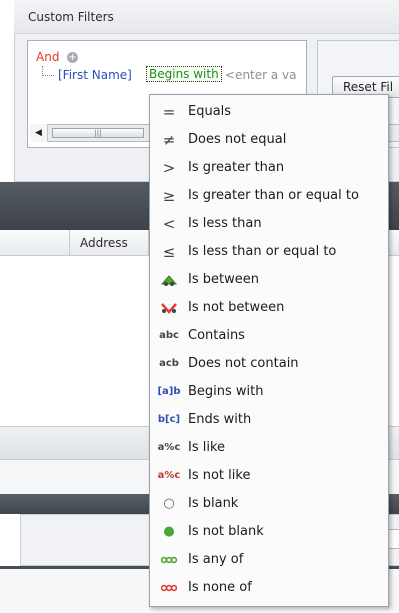 The height and width of the screenshot is (613, 399). Describe the element at coordinates (207, 447) in the screenshot. I see `menu-item-label: Is like` at that location.